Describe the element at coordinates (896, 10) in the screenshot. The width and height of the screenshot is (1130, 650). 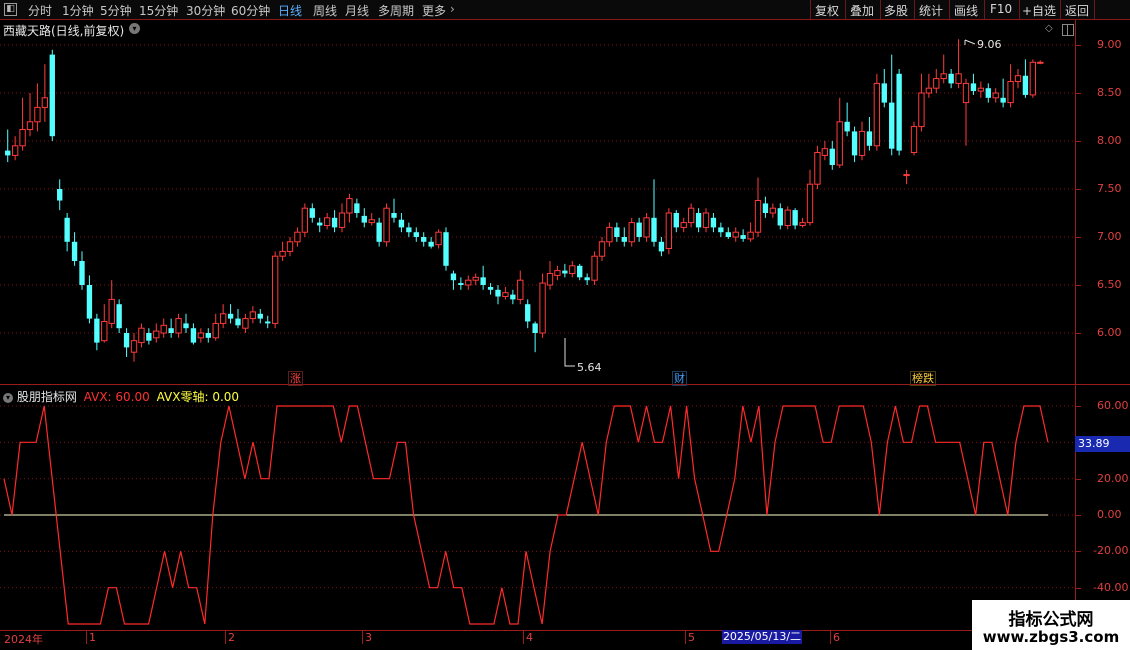
I see `multi-stock-button: 多股` at that location.